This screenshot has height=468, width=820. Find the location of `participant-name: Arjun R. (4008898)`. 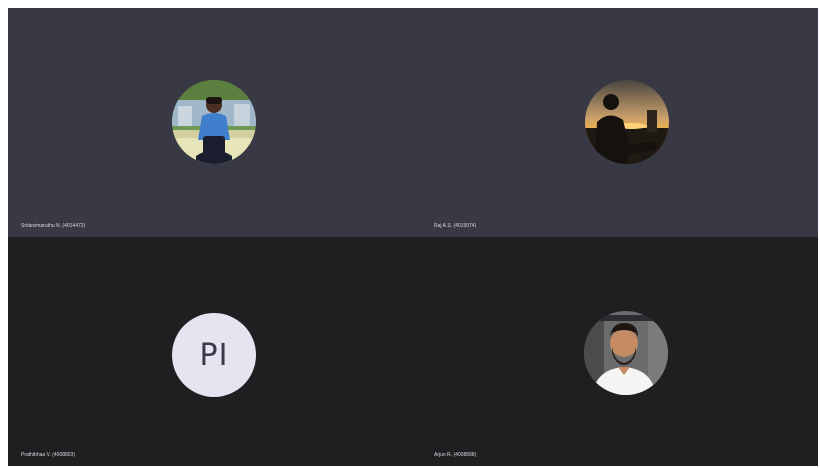

participant-name: Arjun R. (4008898) is located at coordinates (455, 455).